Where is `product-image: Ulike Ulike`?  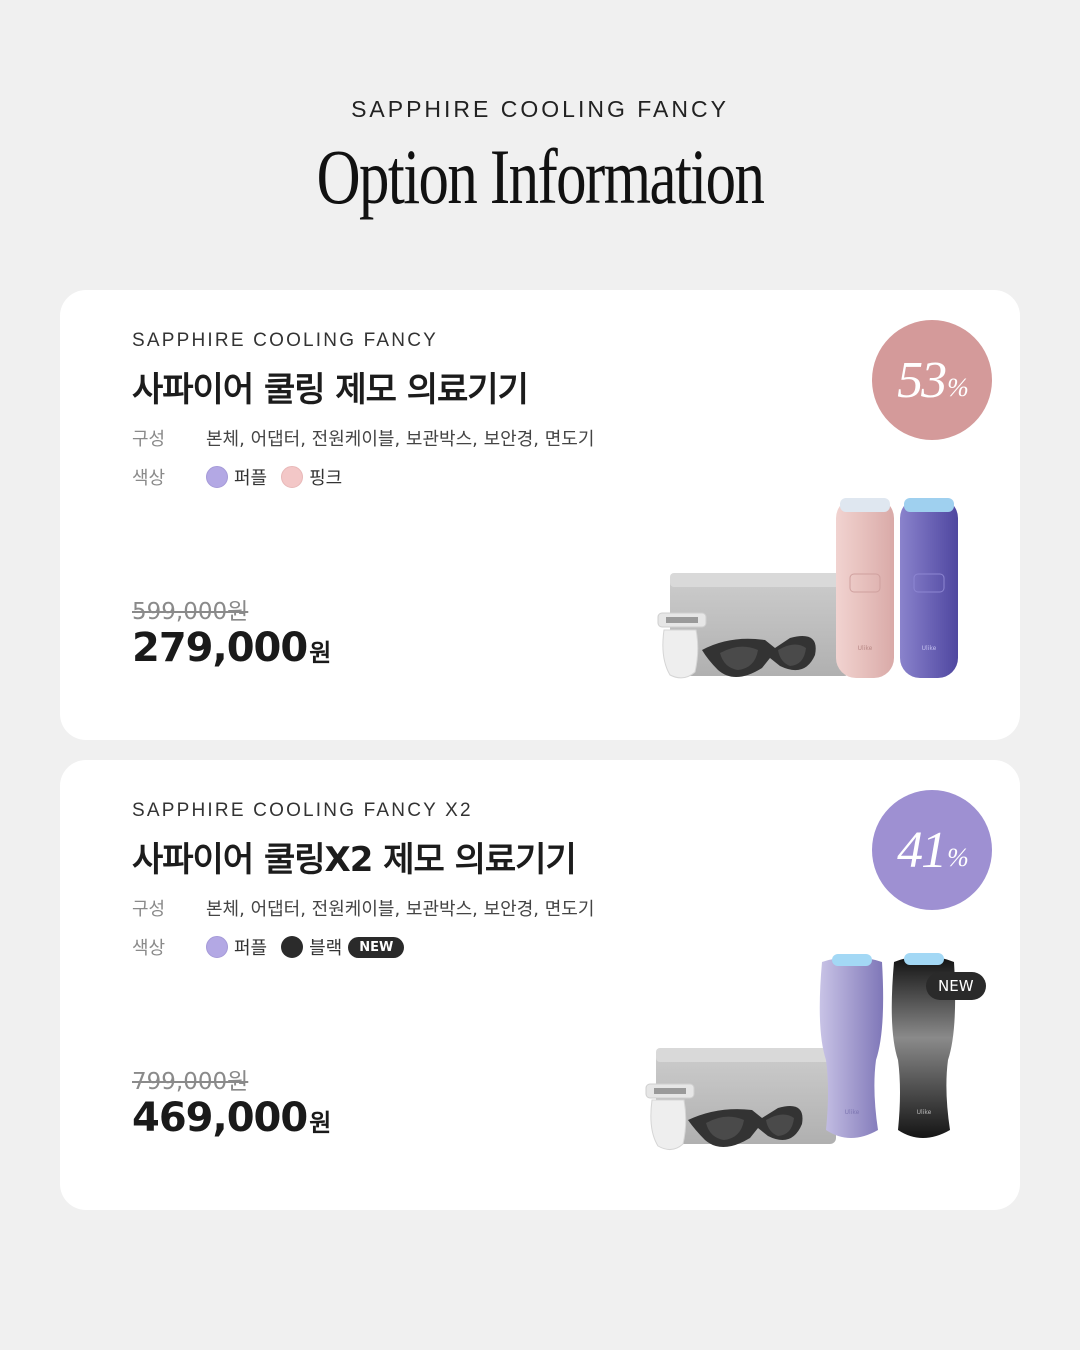 product-image: Ulike Ulike is located at coordinates (807, 588).